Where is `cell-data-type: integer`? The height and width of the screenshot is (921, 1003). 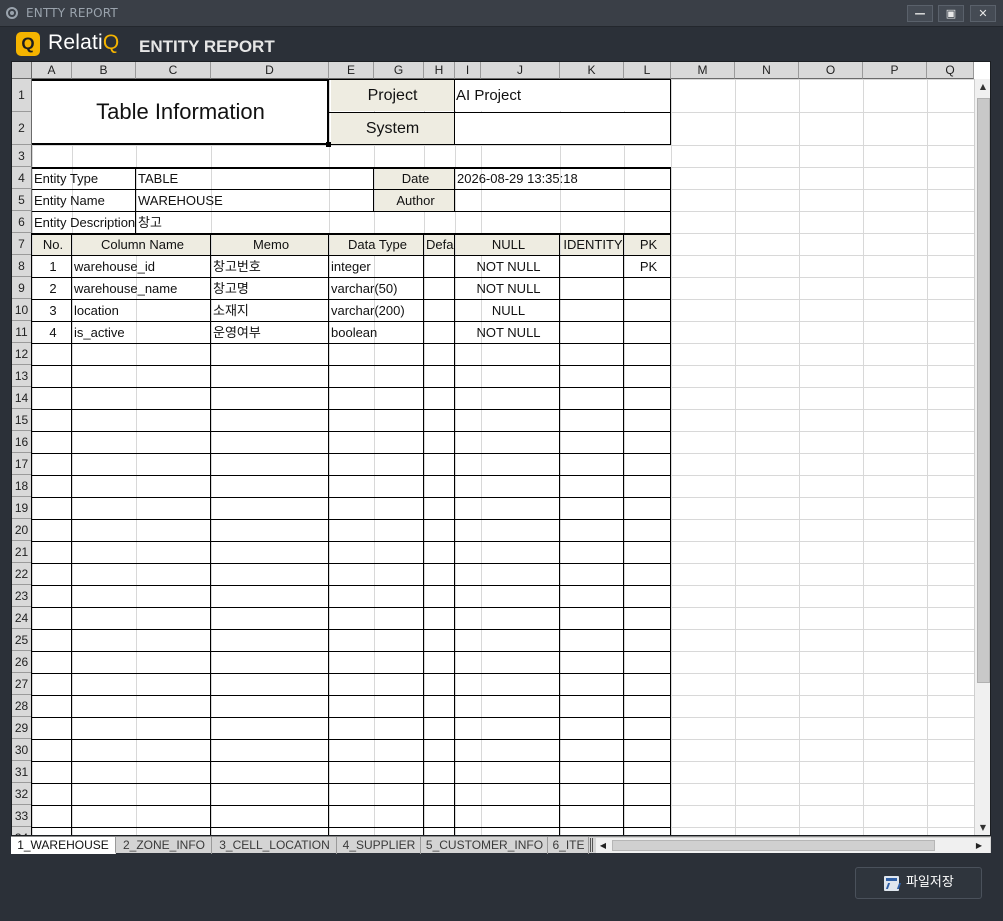
cell-data-type: integer is located at coordinates (377, 266).